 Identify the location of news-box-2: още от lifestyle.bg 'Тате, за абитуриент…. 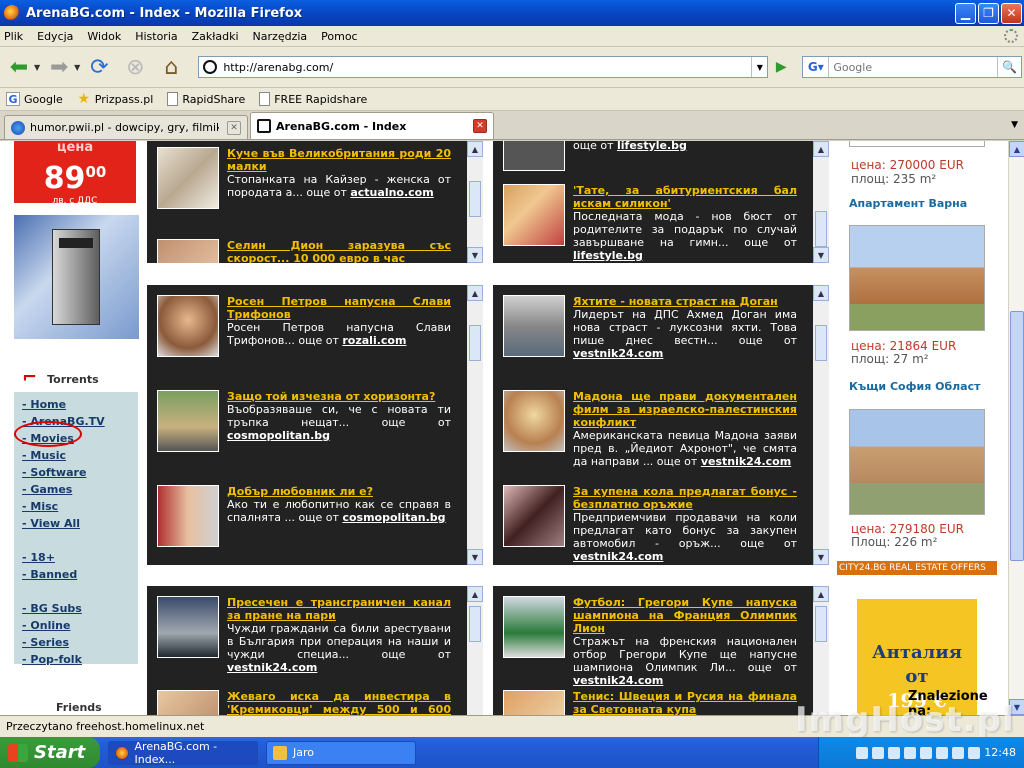
(661, 202).